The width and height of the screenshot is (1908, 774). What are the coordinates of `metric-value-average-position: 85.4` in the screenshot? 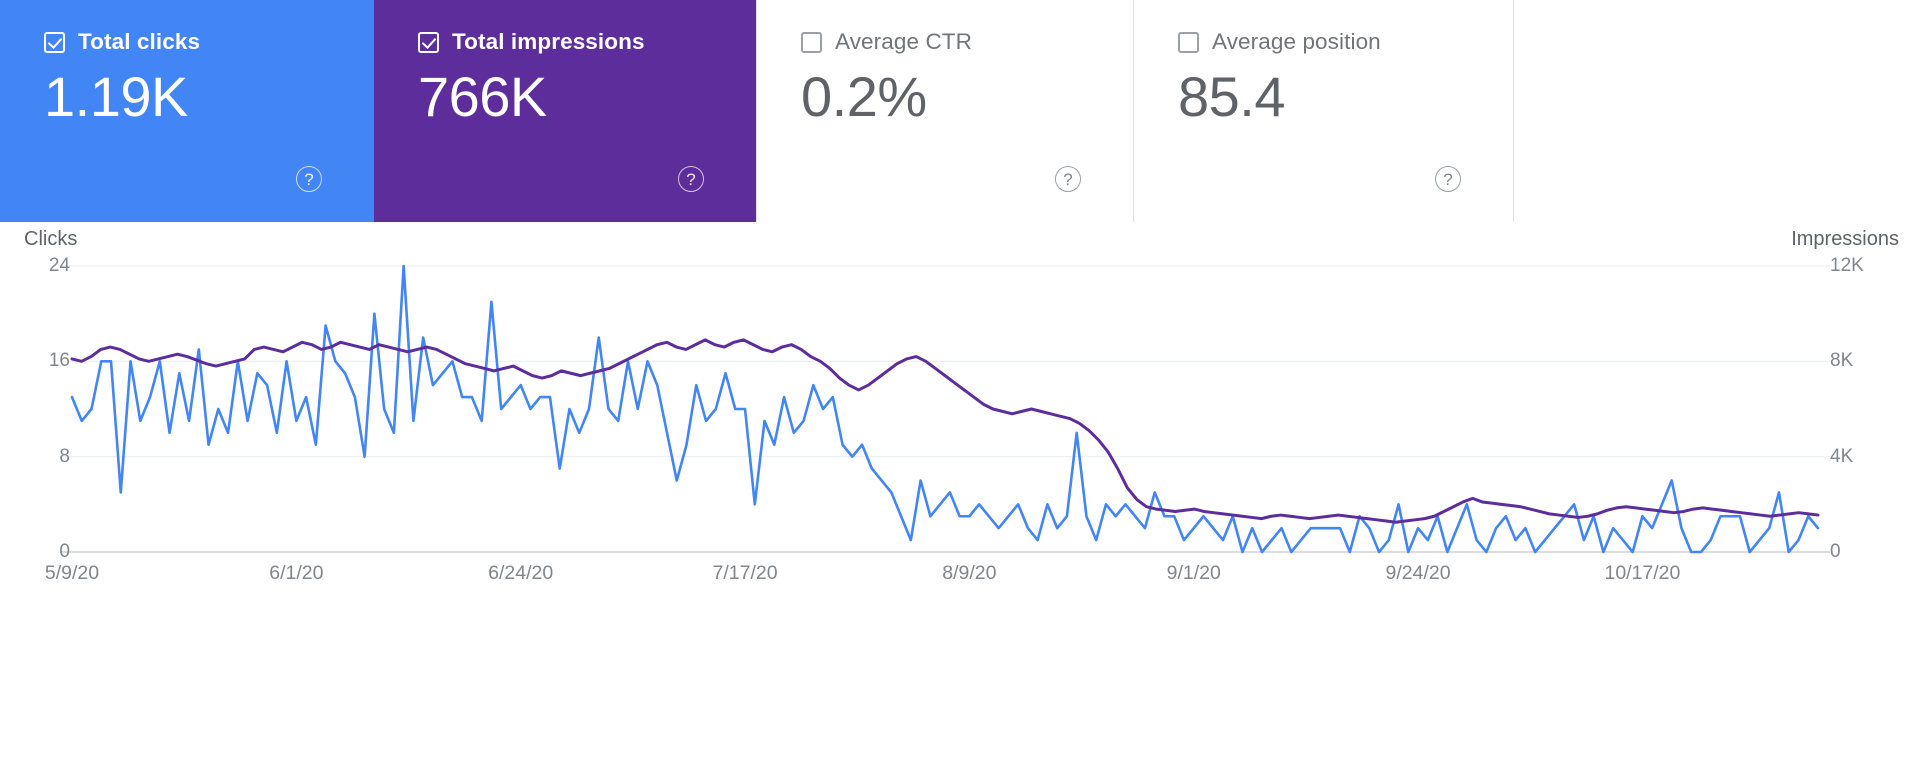 It's located at (1232, 96).